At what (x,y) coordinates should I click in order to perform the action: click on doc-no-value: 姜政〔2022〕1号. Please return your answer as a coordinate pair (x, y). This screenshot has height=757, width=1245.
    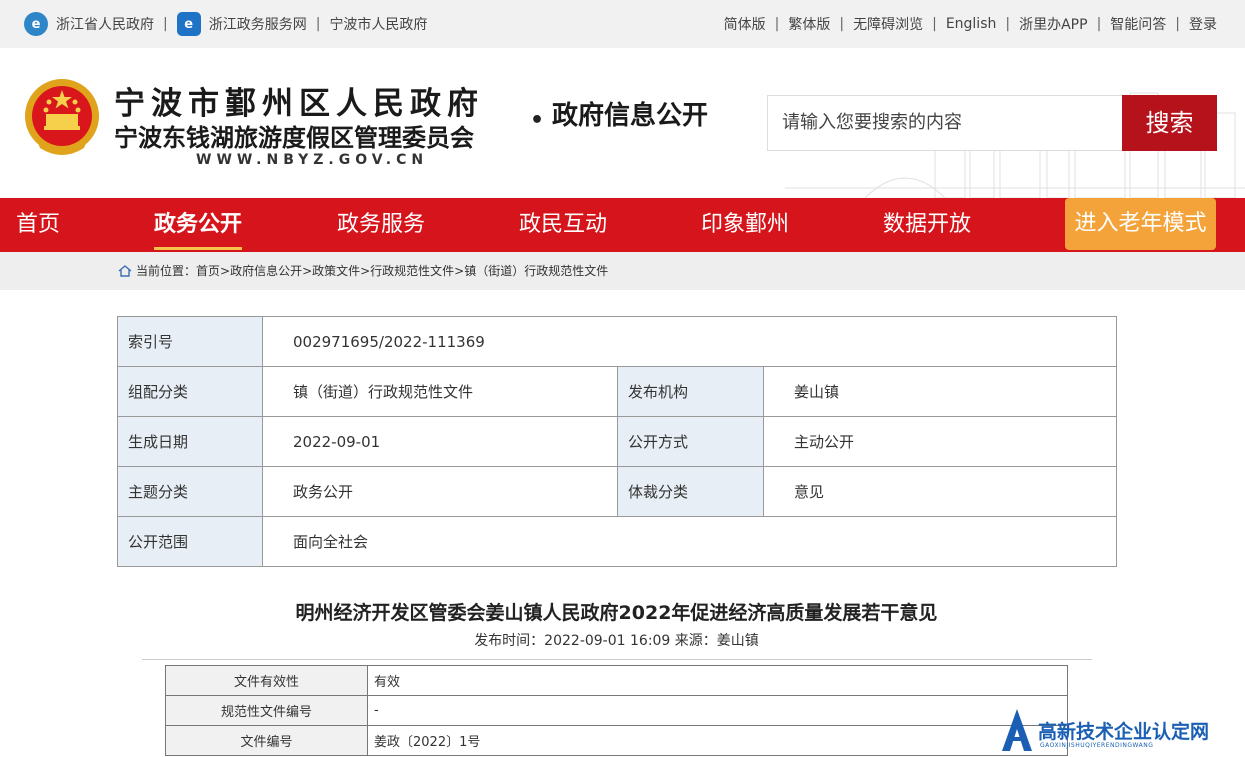
    Looking at the image, I should click on (717, 740).